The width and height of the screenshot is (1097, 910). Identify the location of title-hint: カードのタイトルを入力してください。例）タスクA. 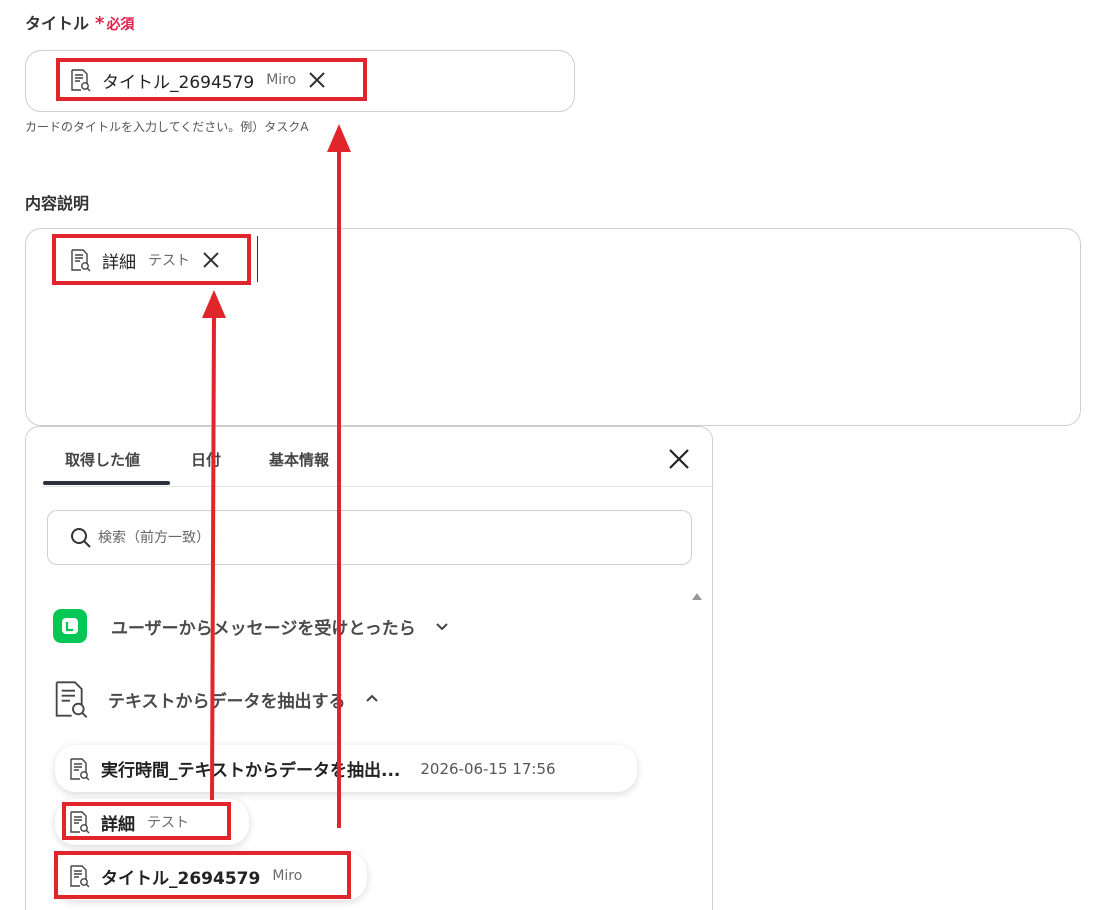
(167, 127).